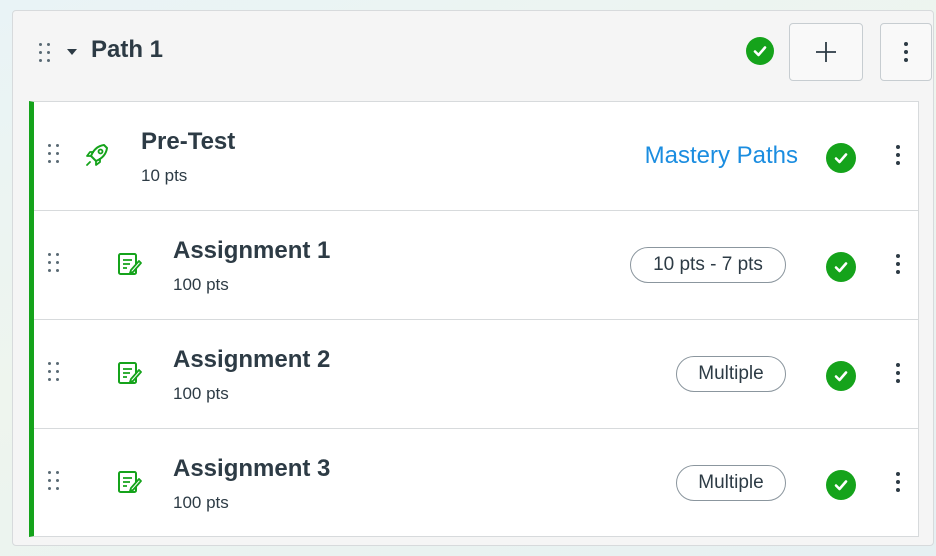 This screenshot has height=556, width=936. Describe the element at coordinates (760, 51) in the screenshot. I see `path-published-check-icon` at that location.